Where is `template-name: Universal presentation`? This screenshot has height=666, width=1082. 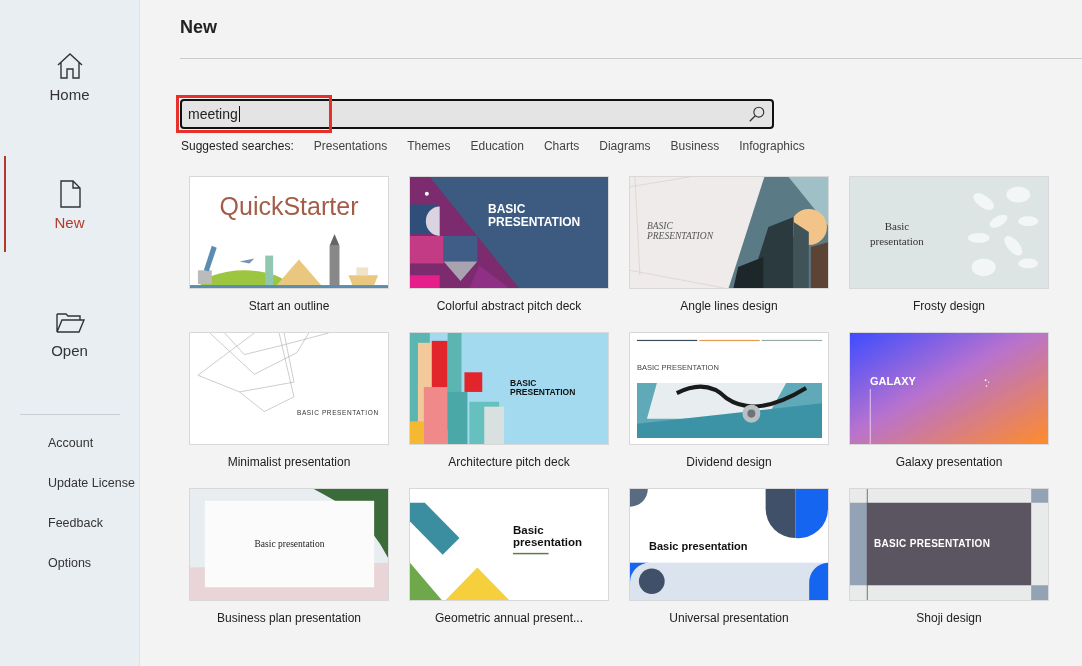
template-name: Universal presentation is located at coordinates (729, 618).